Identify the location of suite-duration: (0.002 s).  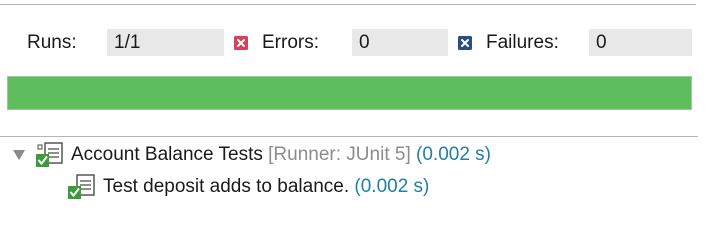
(453, 154).